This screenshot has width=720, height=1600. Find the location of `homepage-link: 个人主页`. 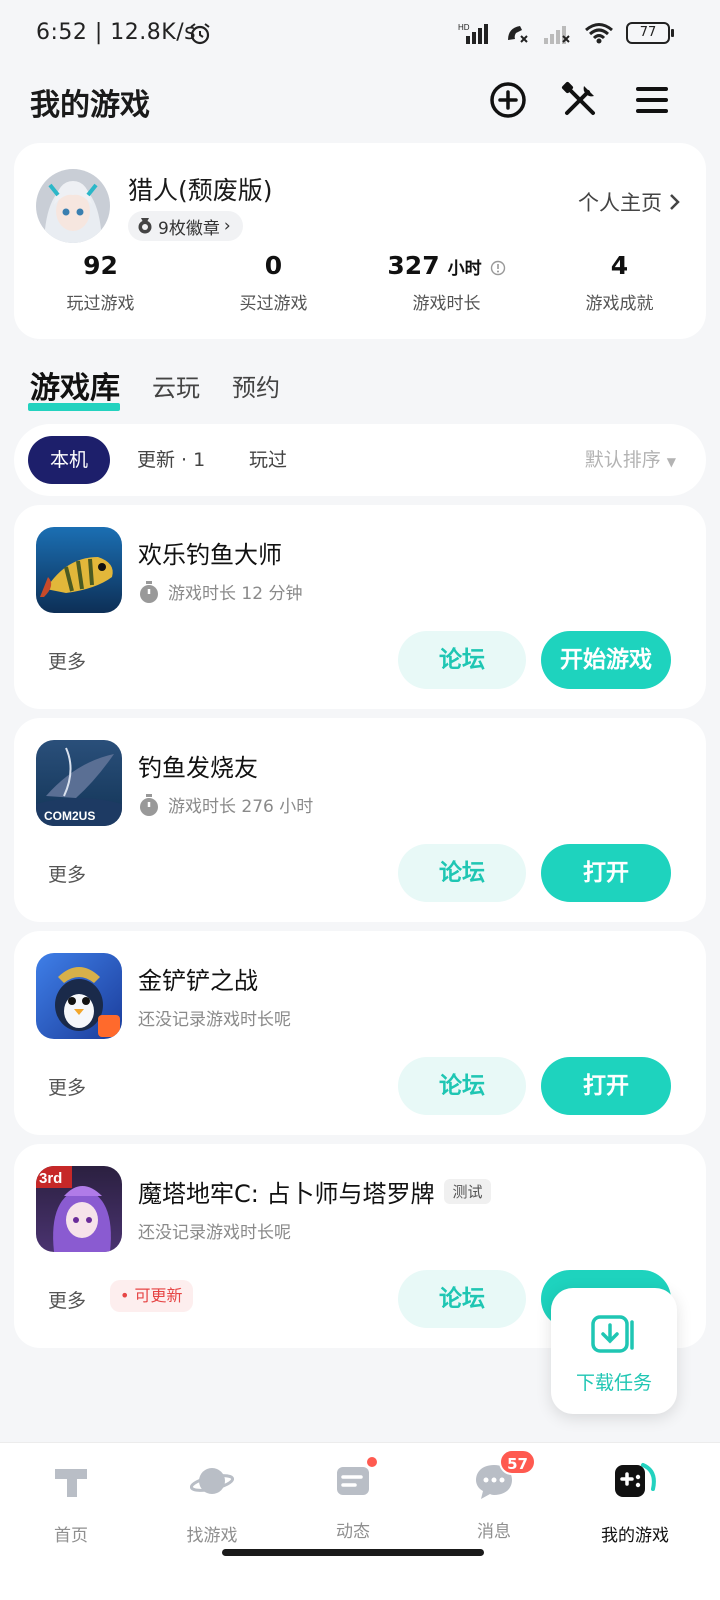

homepage-link: 个人主页 is located at coordinates (630, 202).